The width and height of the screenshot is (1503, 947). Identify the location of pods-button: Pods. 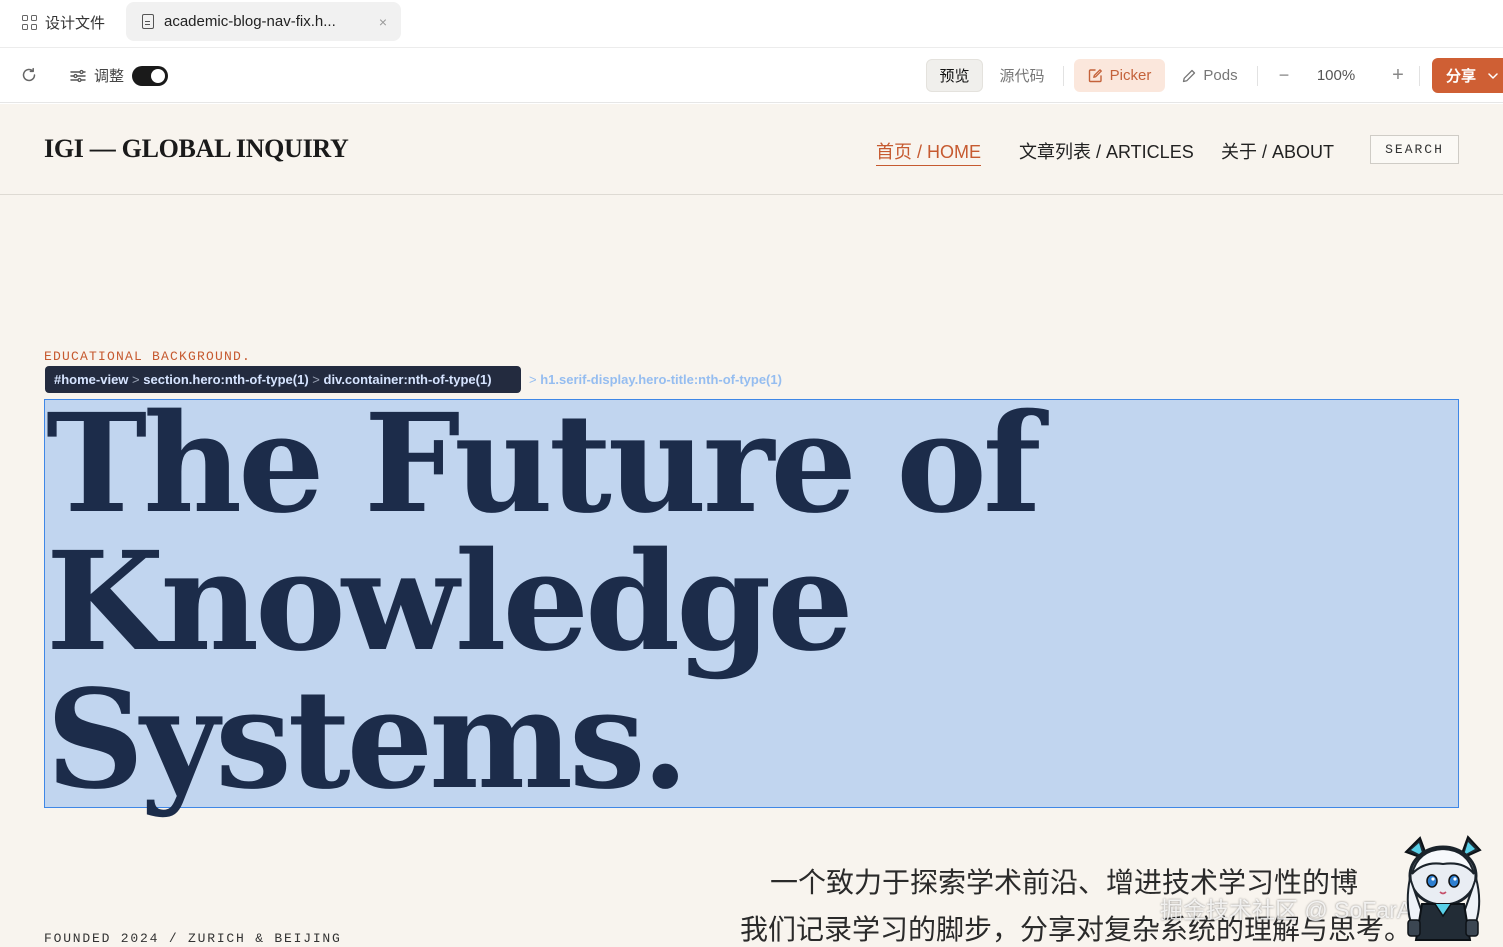
(1210, 75).